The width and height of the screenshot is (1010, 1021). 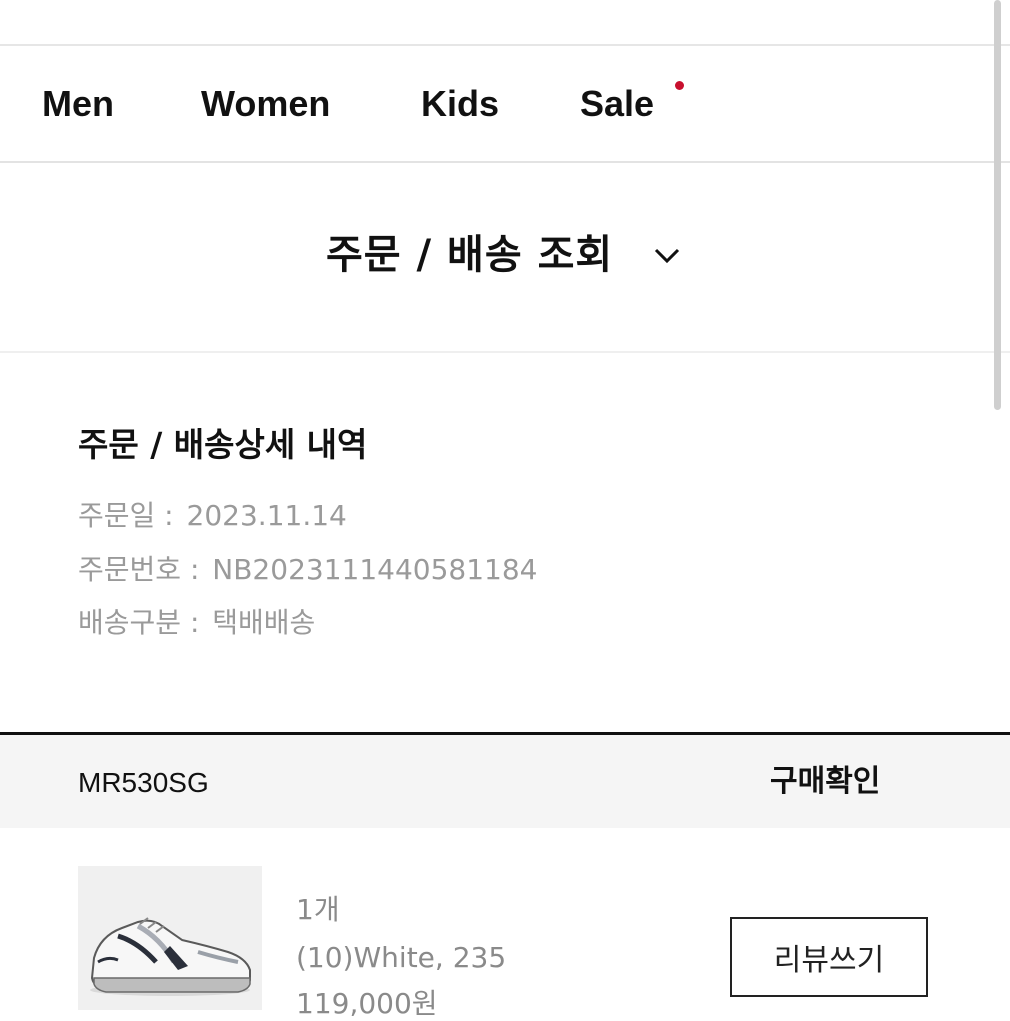 I want to click on shipping-type-line: 배송구분 : 택배배송, so click(x=196, y=623).